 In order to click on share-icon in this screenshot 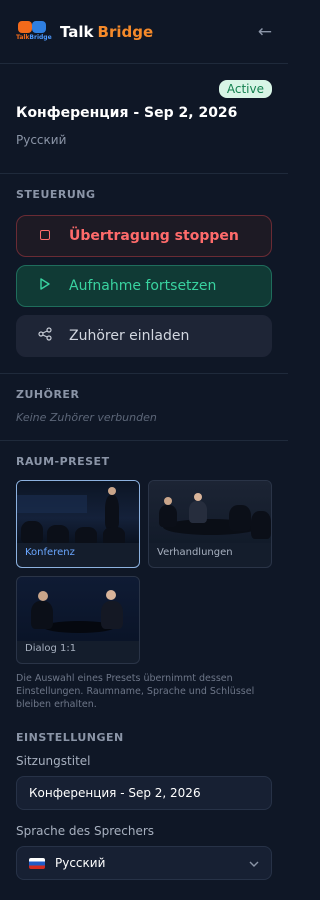, I will do `click(45, 336)`.